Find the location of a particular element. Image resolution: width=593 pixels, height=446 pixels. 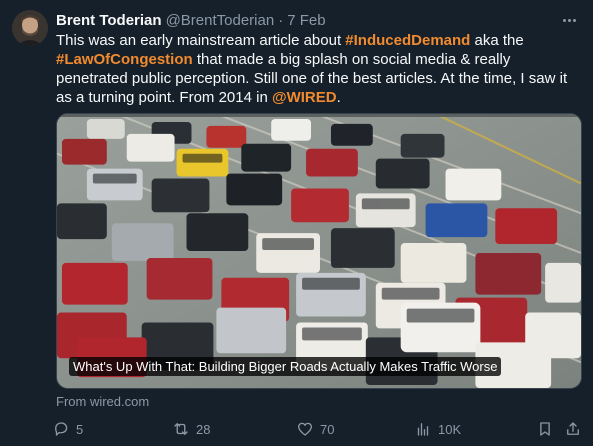

action-bar: 5 28 70 10K is located at coordinates (317, 429).